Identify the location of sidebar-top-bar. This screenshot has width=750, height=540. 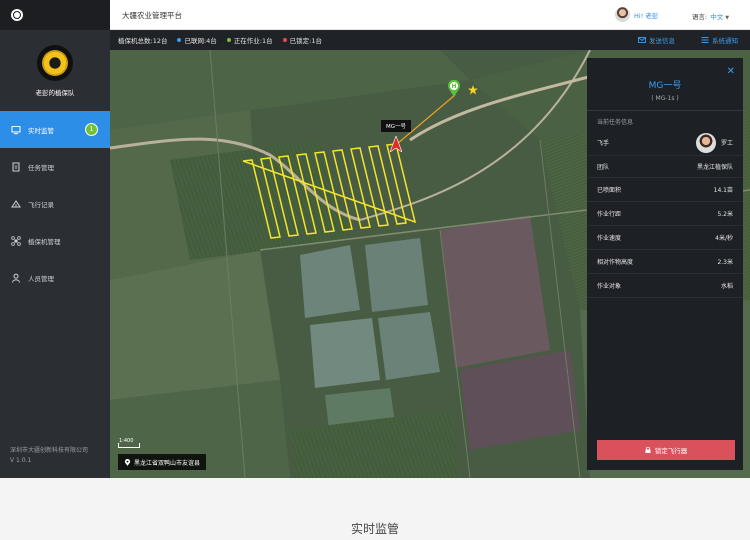
(55, 15).